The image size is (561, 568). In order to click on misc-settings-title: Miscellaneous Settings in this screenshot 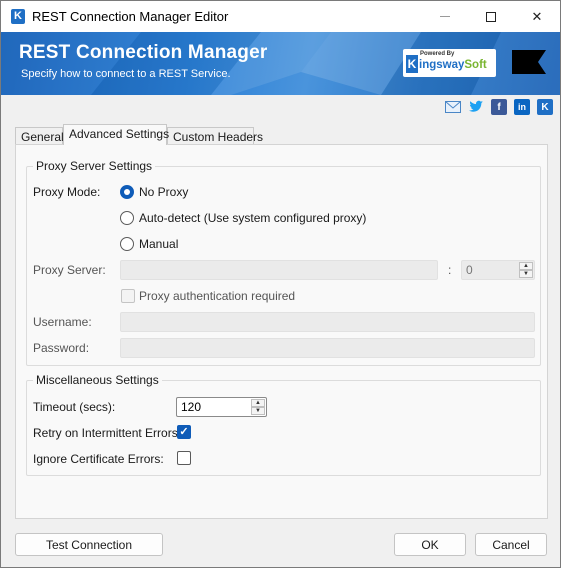, I will do `click(97, 380)`.